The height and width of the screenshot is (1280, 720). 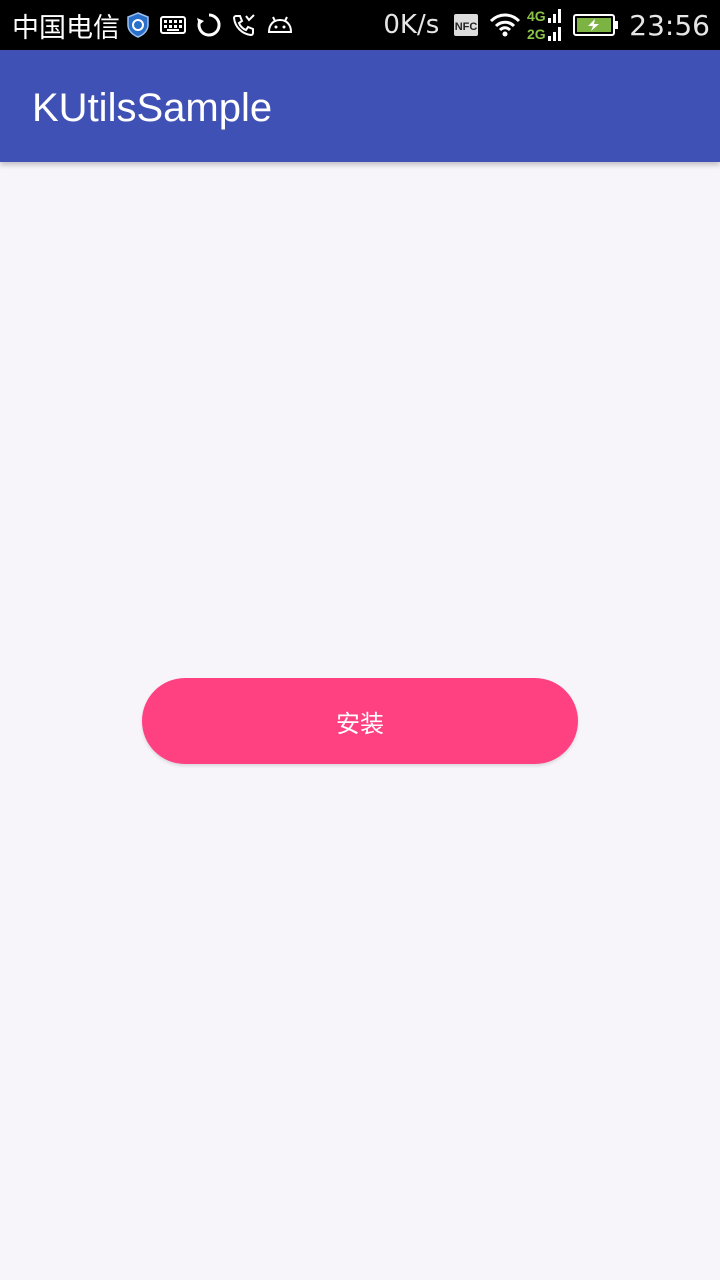 What do you see at coordinates (280, 25) in the screenshot?
I see `android-debug-icon` at bounding box center [280, 25].